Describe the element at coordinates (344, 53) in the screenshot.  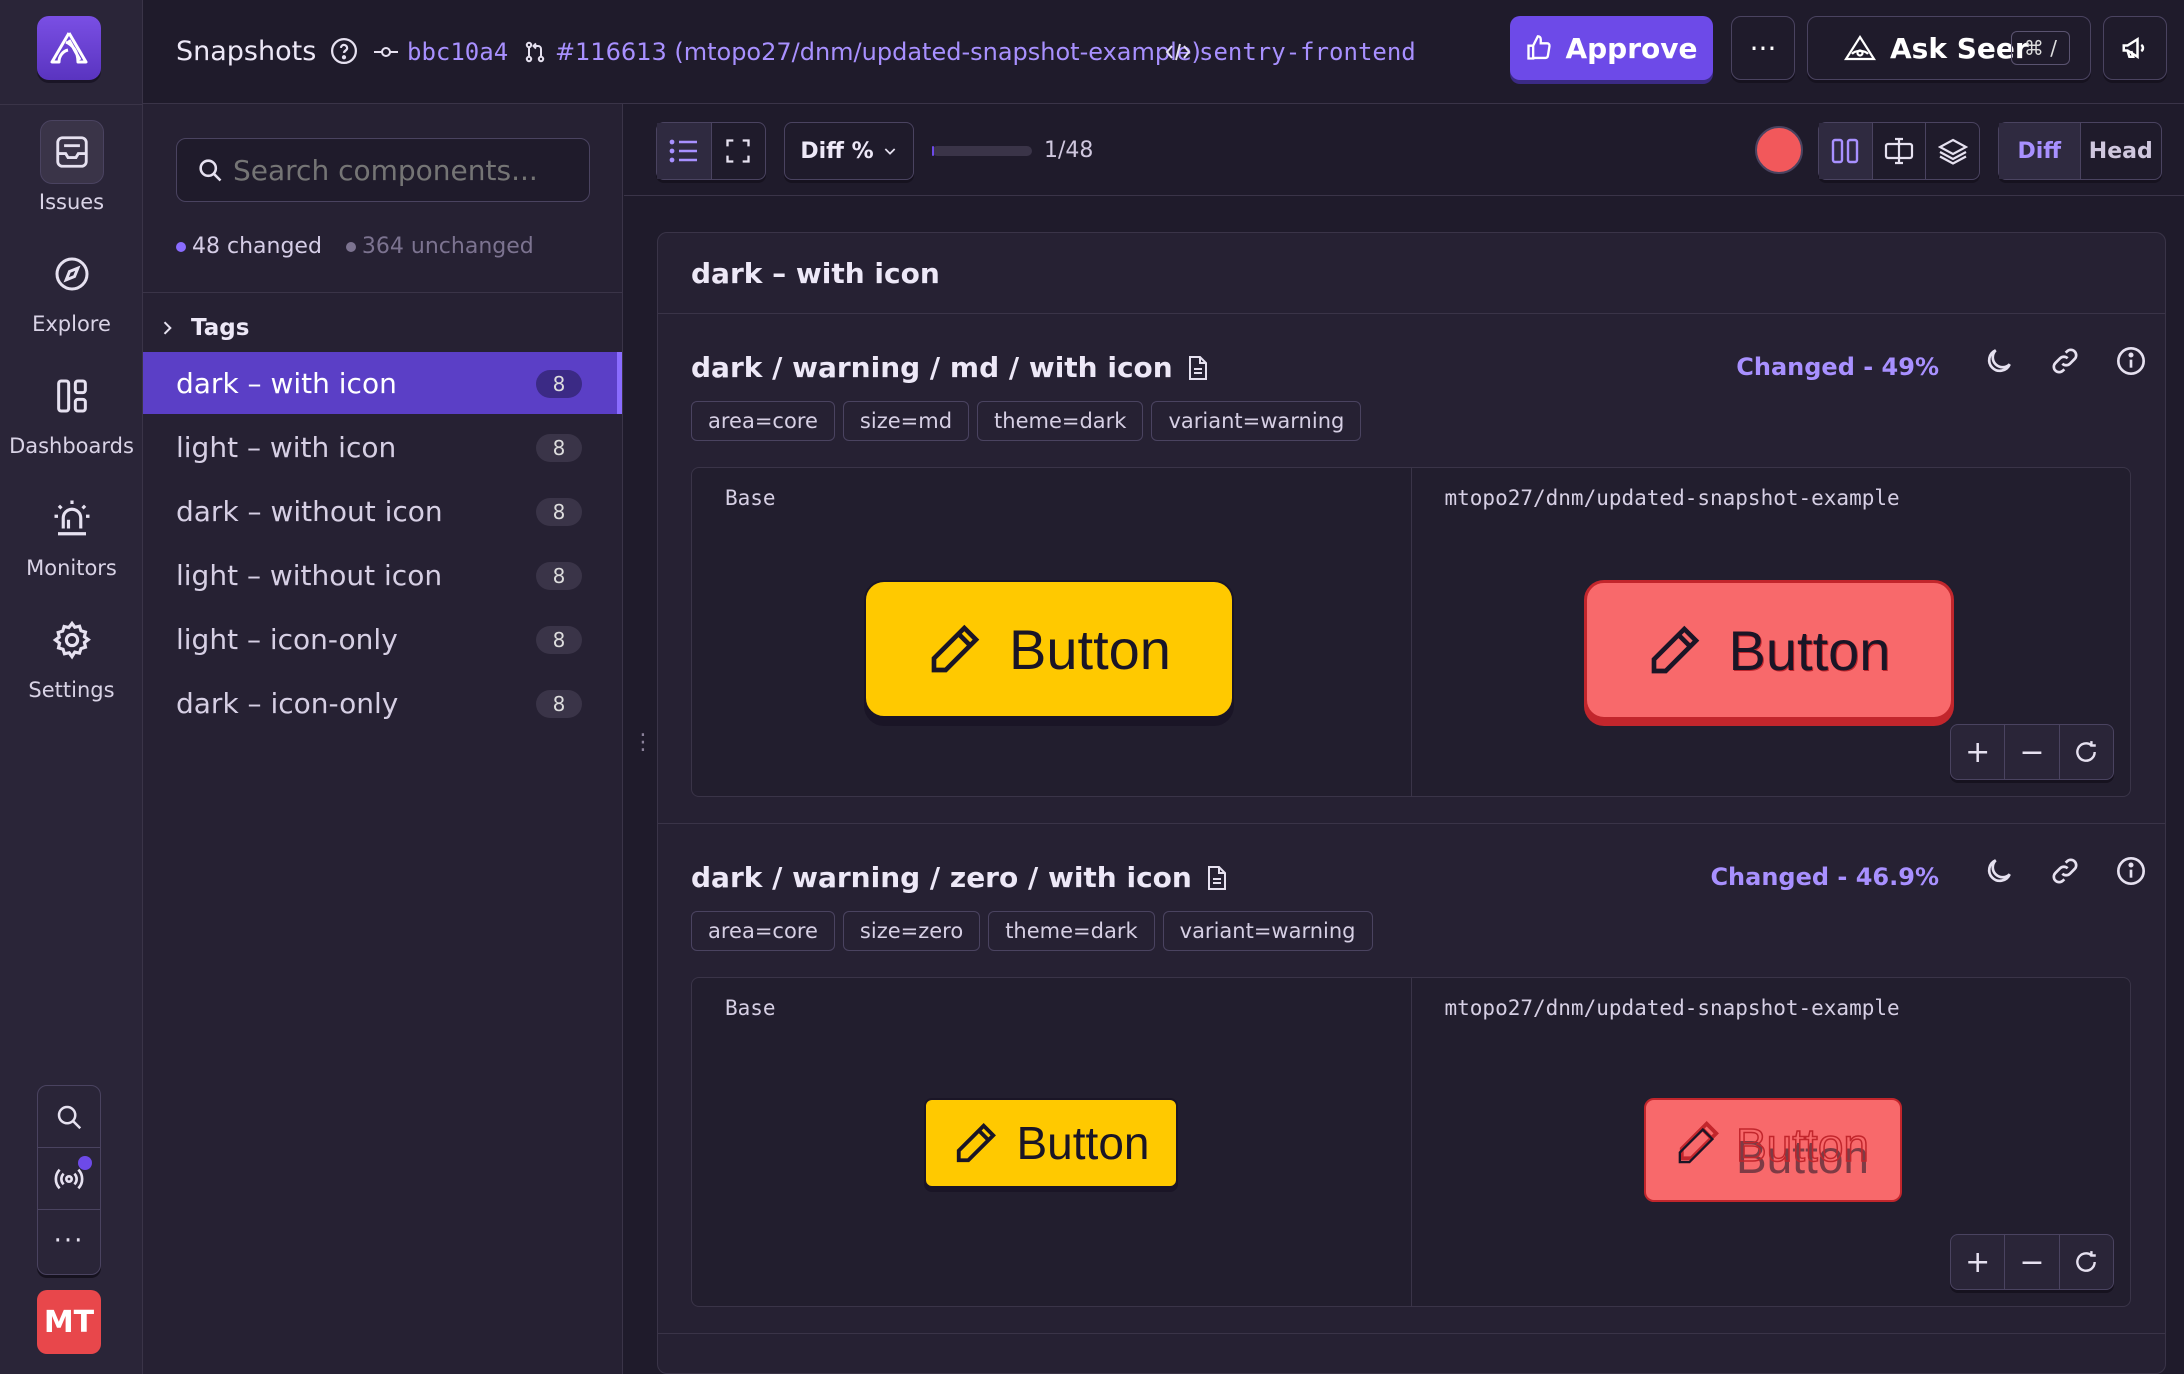
I see `help-icon` at that location.